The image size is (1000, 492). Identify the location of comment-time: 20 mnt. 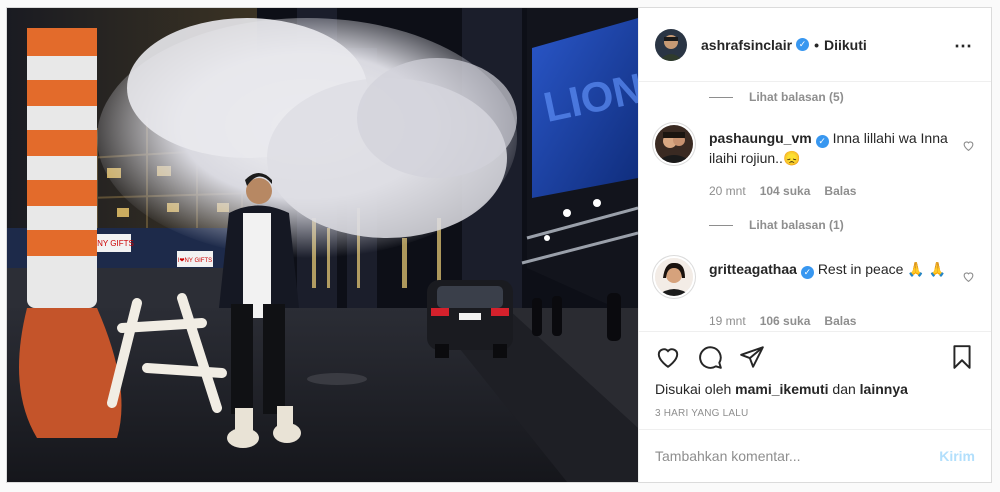
(727, 191).